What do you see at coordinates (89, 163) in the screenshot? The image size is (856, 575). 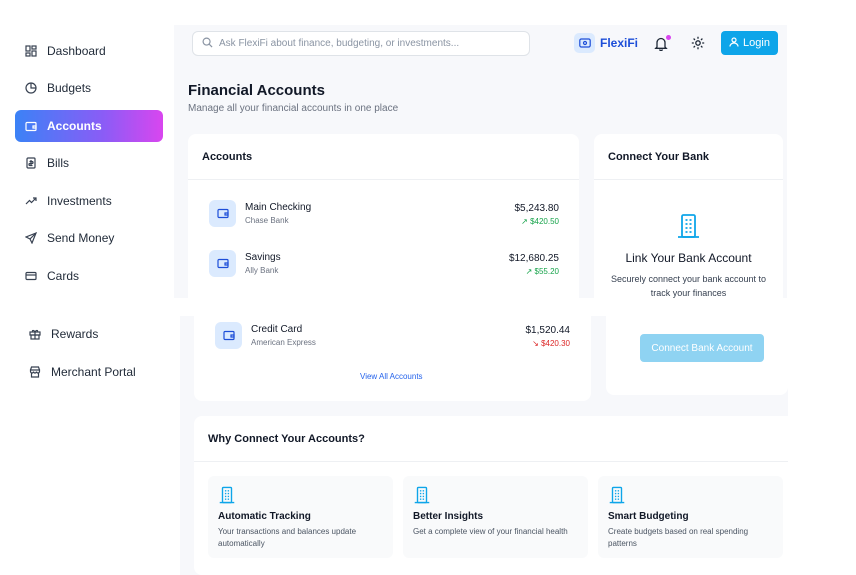 I see `sidebar-item-bills: Bills` at bounding box center [89, 163].